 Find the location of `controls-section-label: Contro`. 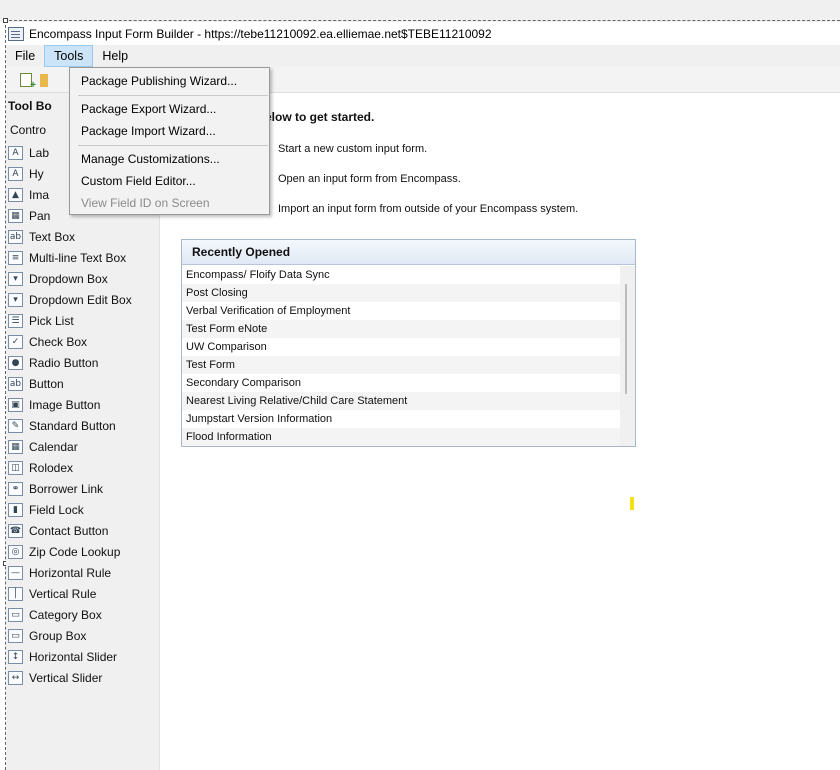

controls-section-label: Contro is located at coordinates (28, 130).